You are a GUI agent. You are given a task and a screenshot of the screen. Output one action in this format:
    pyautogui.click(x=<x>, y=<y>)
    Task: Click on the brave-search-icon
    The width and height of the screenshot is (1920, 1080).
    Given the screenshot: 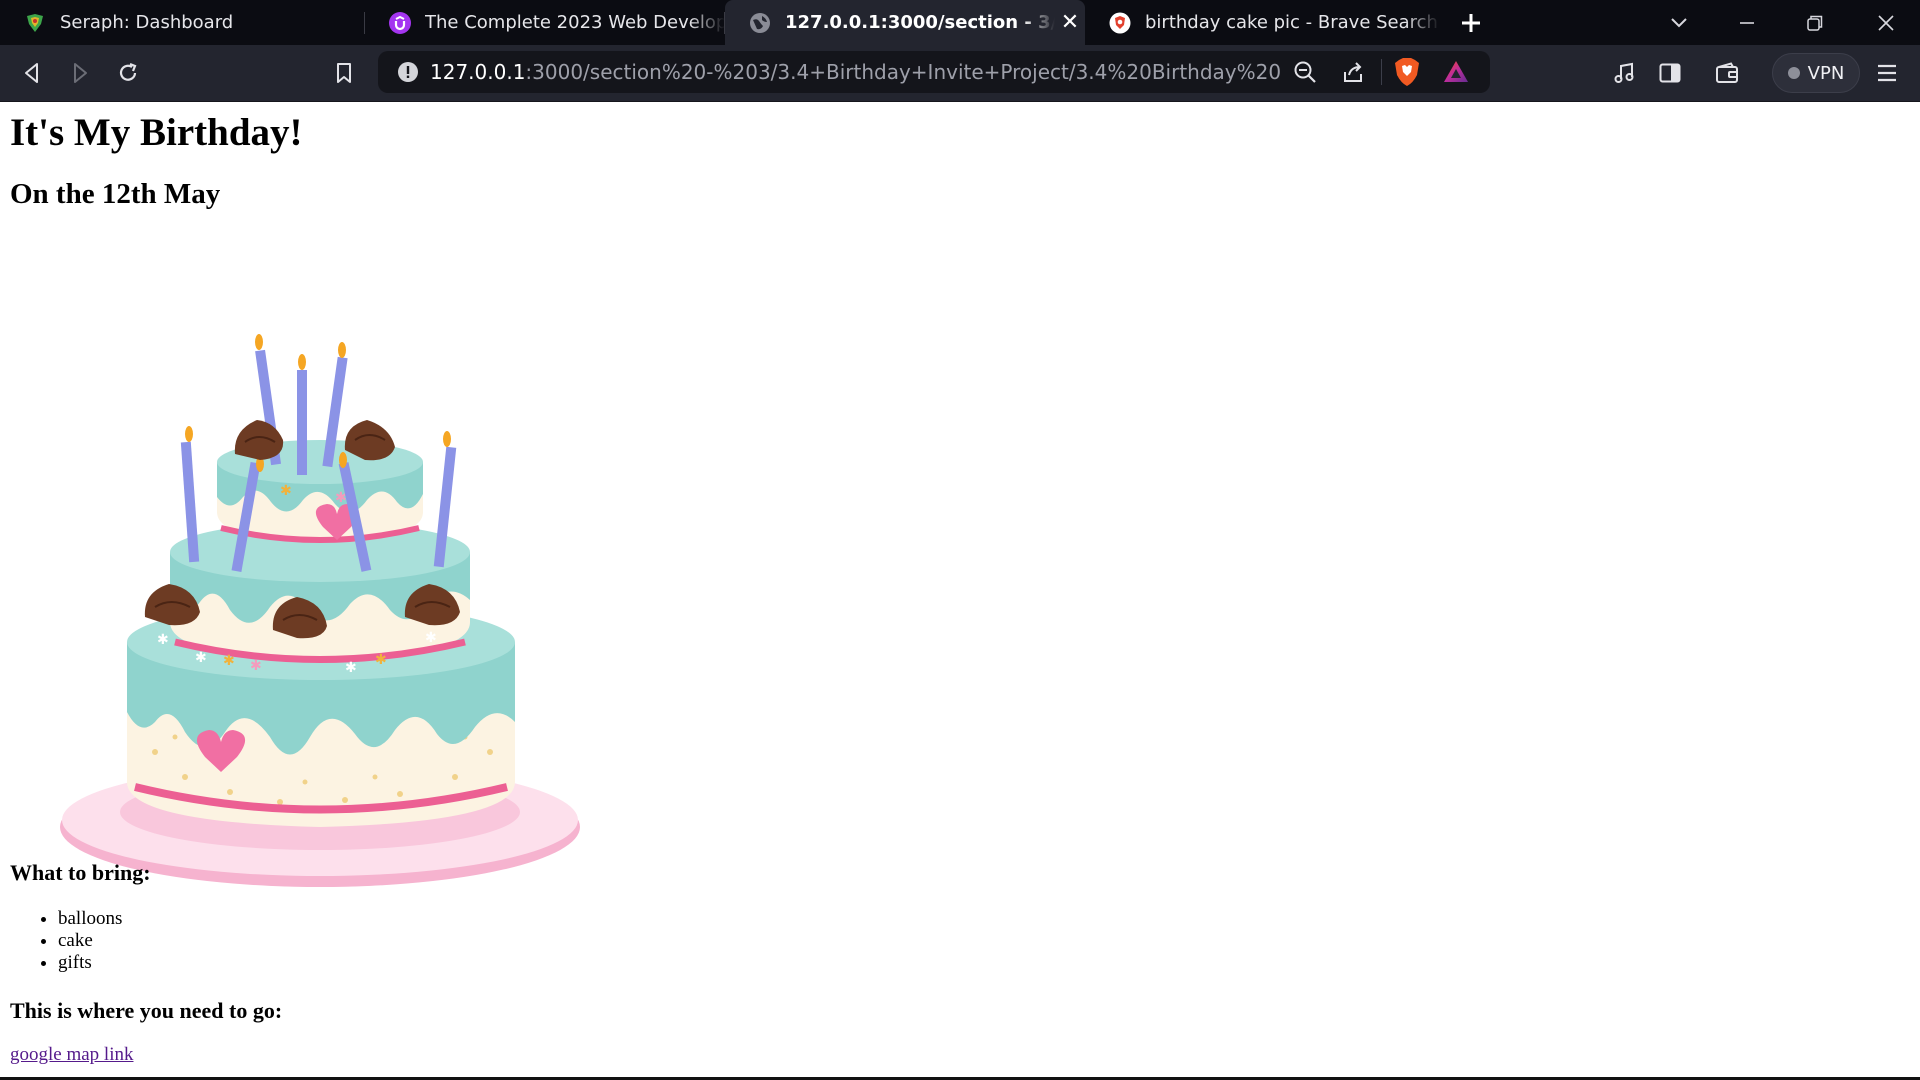 What is the action you would take?
    pyautogui.click(x=1120, y=23)
    